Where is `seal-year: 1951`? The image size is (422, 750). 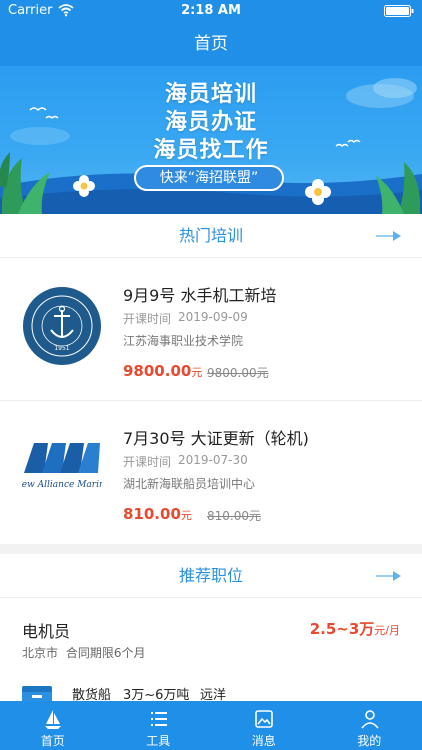 seal-year: 1951 is located at coordinates (61, 348).